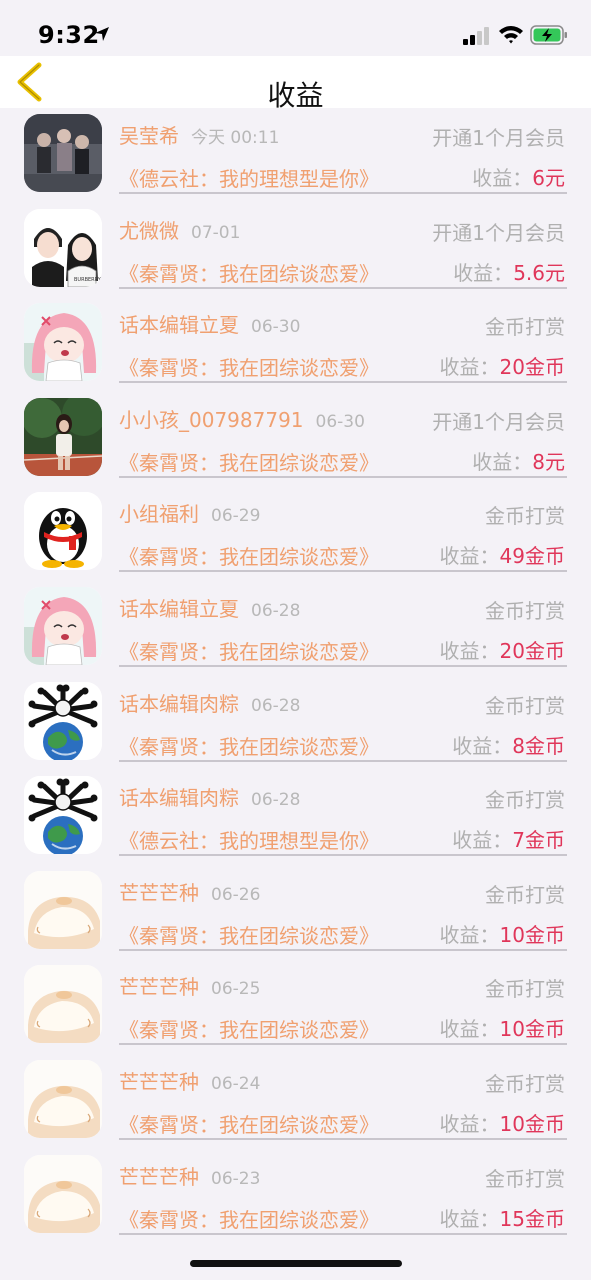 The height and width of the screenshot is (1280, 591). What do you see at coordinates (63, 436) in the screenshot?
I see `outdoor-photo-avatar` at bounding box center [63, 436].